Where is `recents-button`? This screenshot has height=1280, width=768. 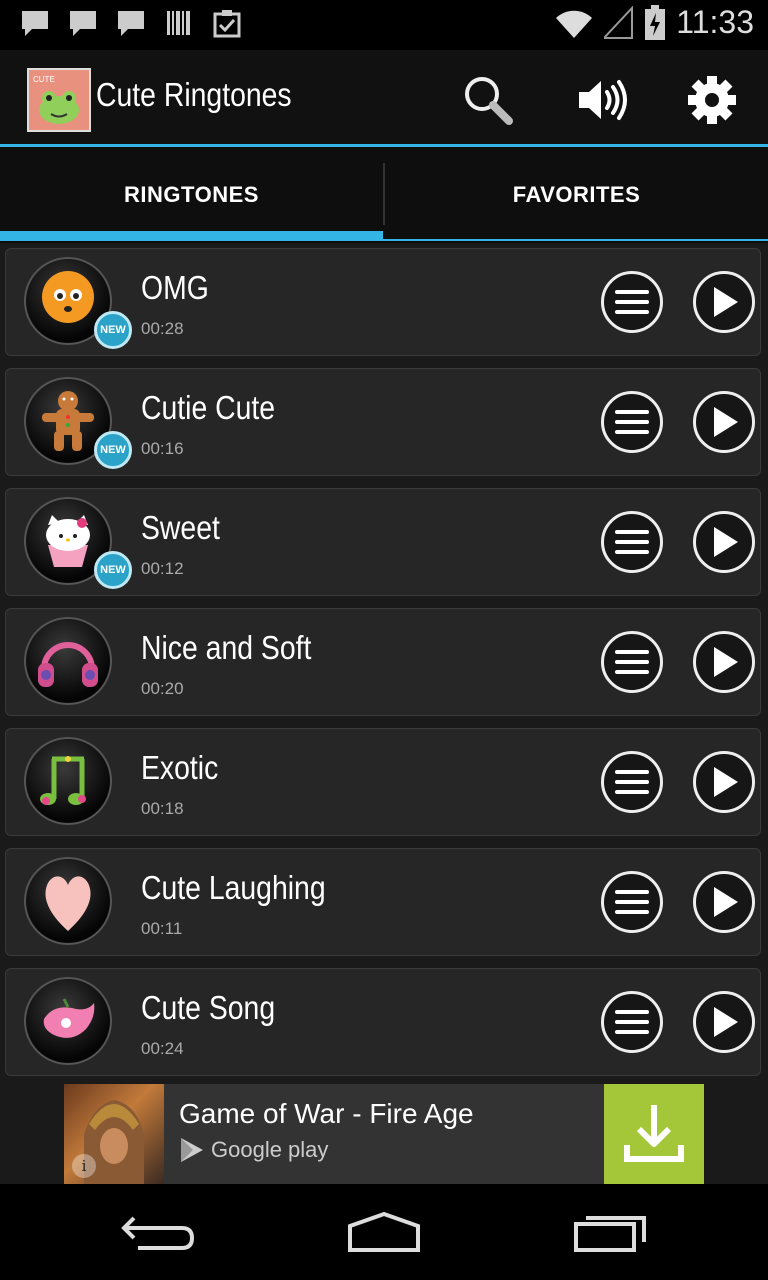
recents-button is located at coordinates (610, 1232).